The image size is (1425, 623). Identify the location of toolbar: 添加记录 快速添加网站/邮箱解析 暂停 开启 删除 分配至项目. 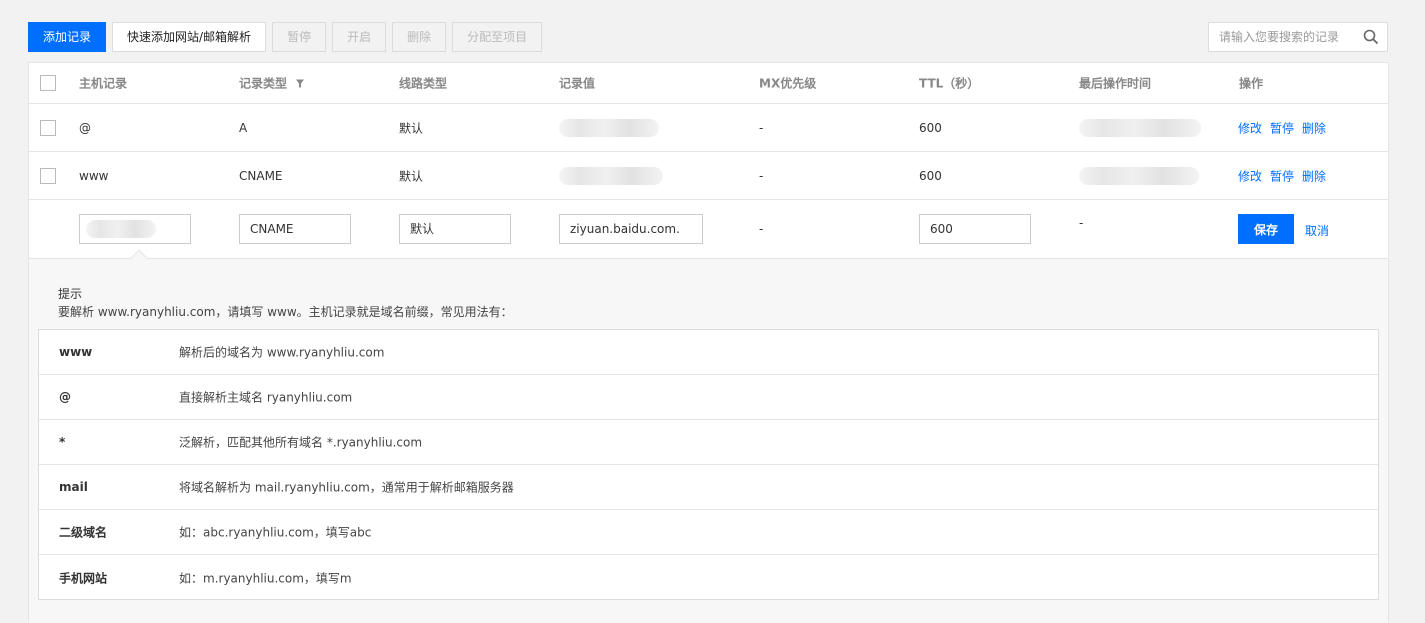
(285, 37).